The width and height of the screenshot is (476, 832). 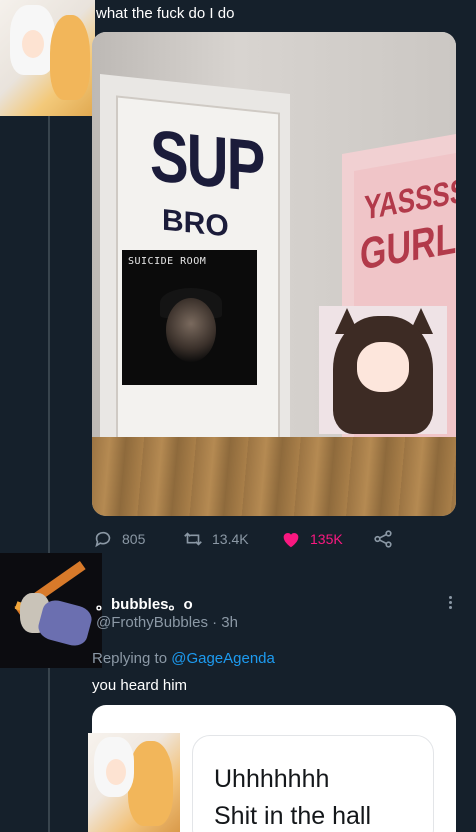 I want to click on reply-text: you heard him, so click(x=140, y=685).